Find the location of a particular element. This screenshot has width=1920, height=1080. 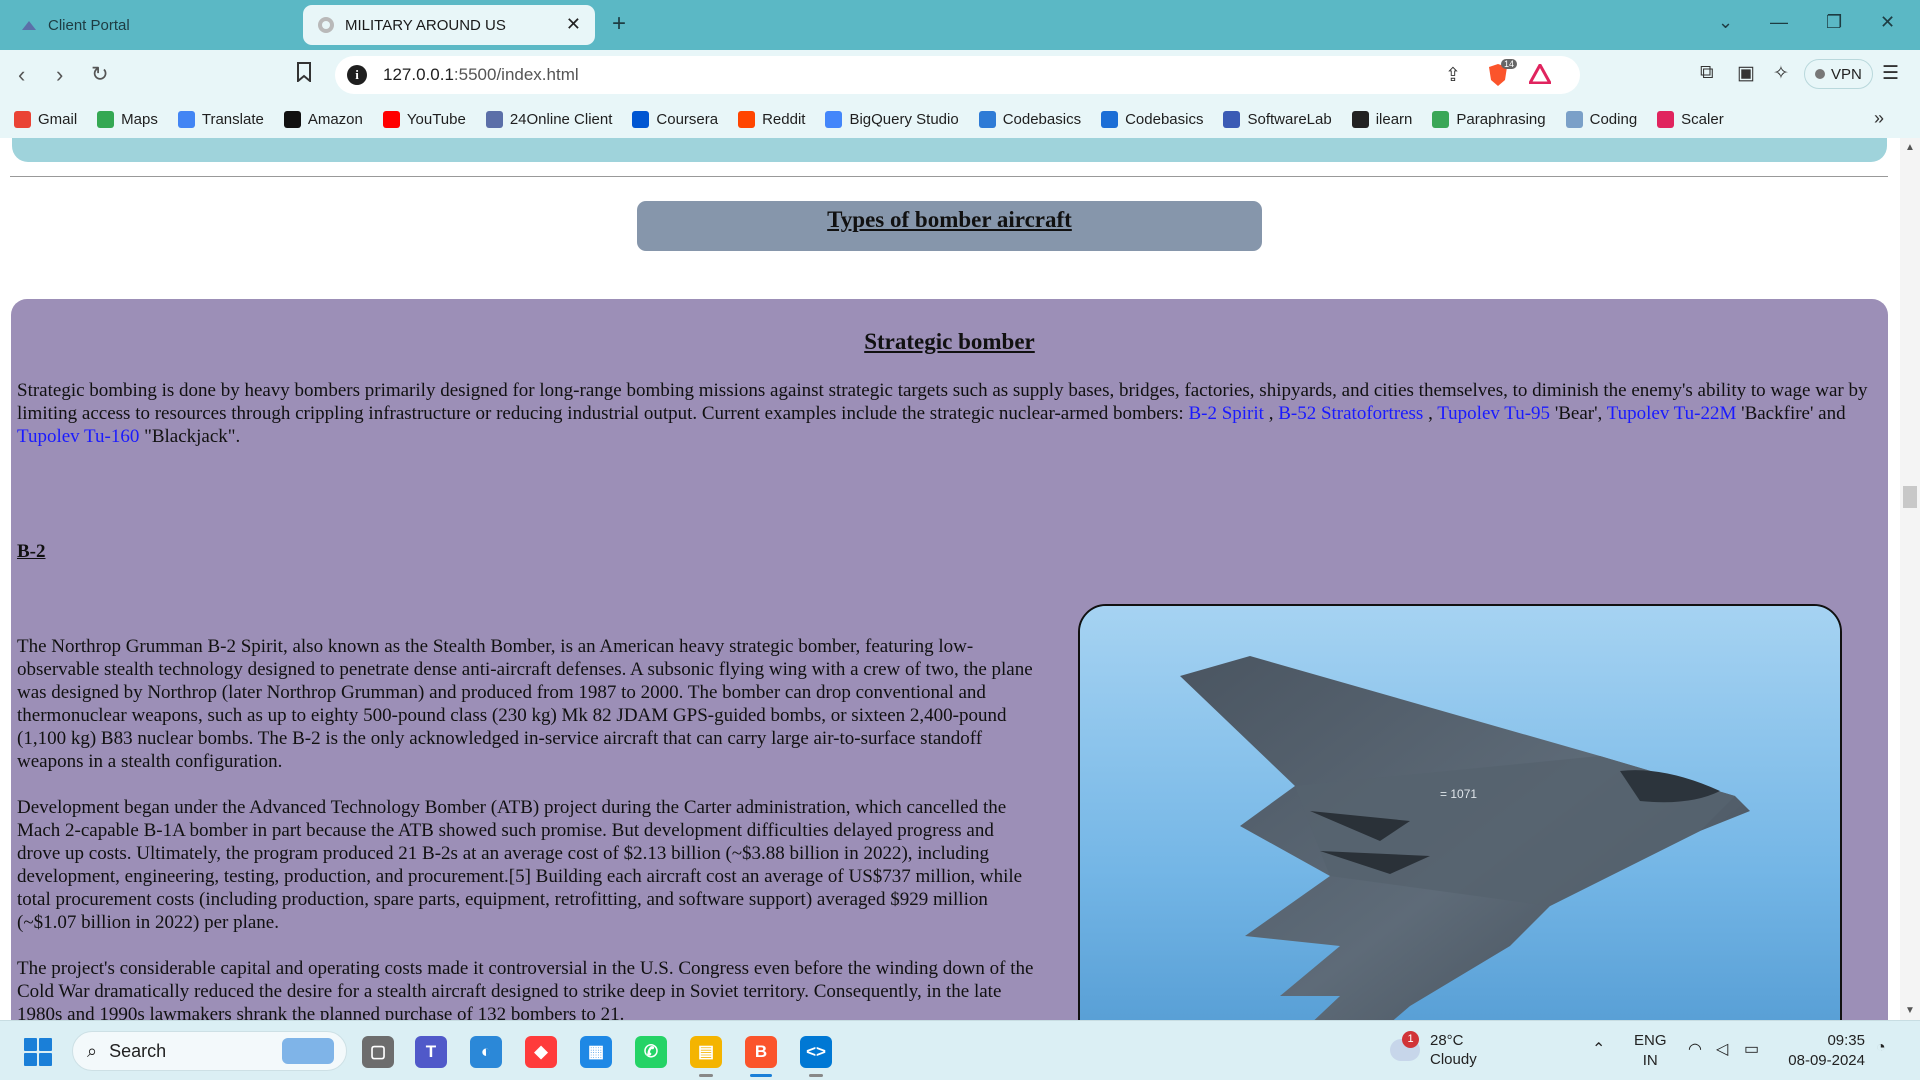

clock: 09:35 08-09-2024 is located at coordinates (1825, 1051).